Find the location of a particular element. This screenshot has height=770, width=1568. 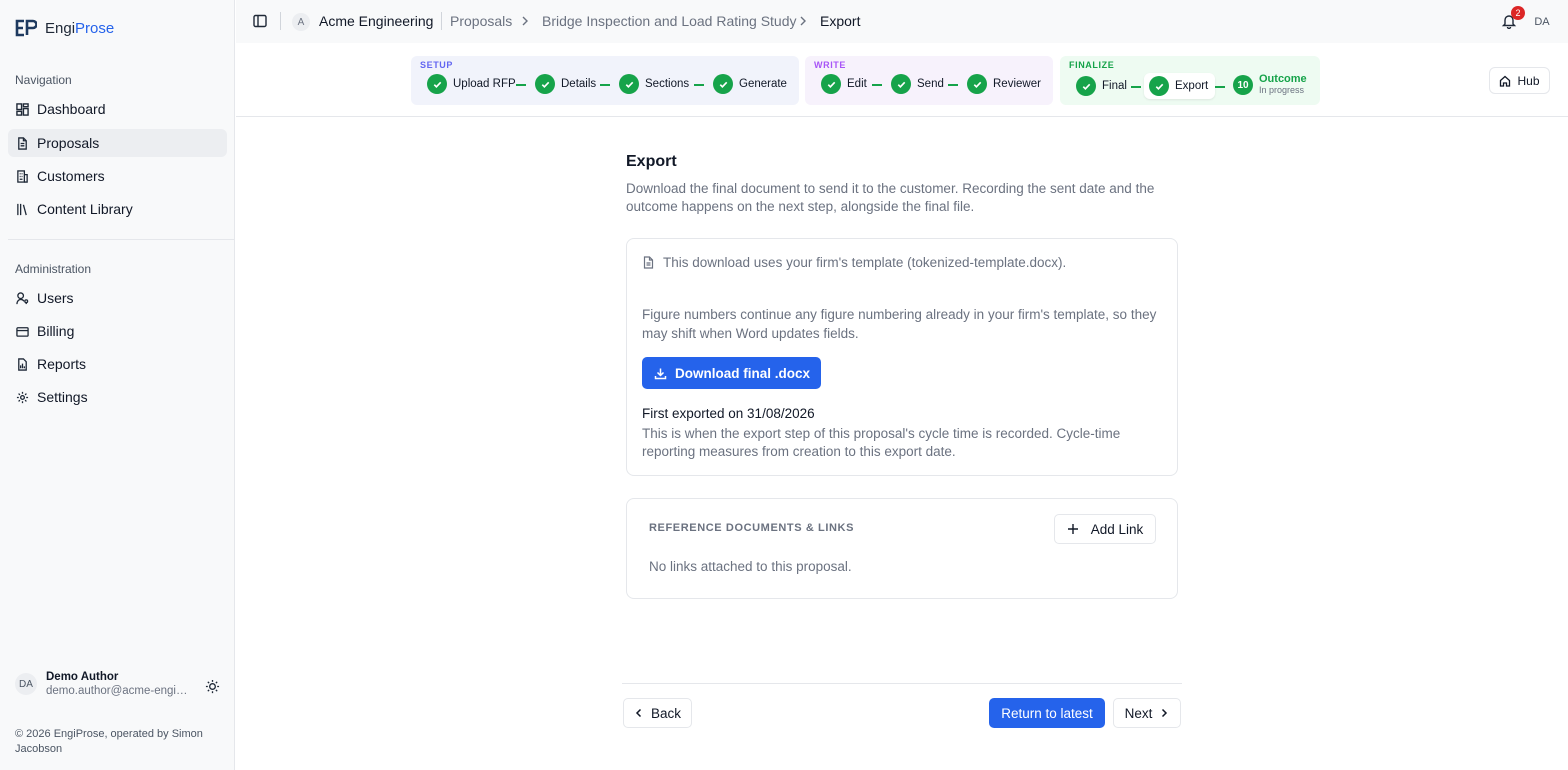

group-label: WRITE is located at coordinates (830, 65).